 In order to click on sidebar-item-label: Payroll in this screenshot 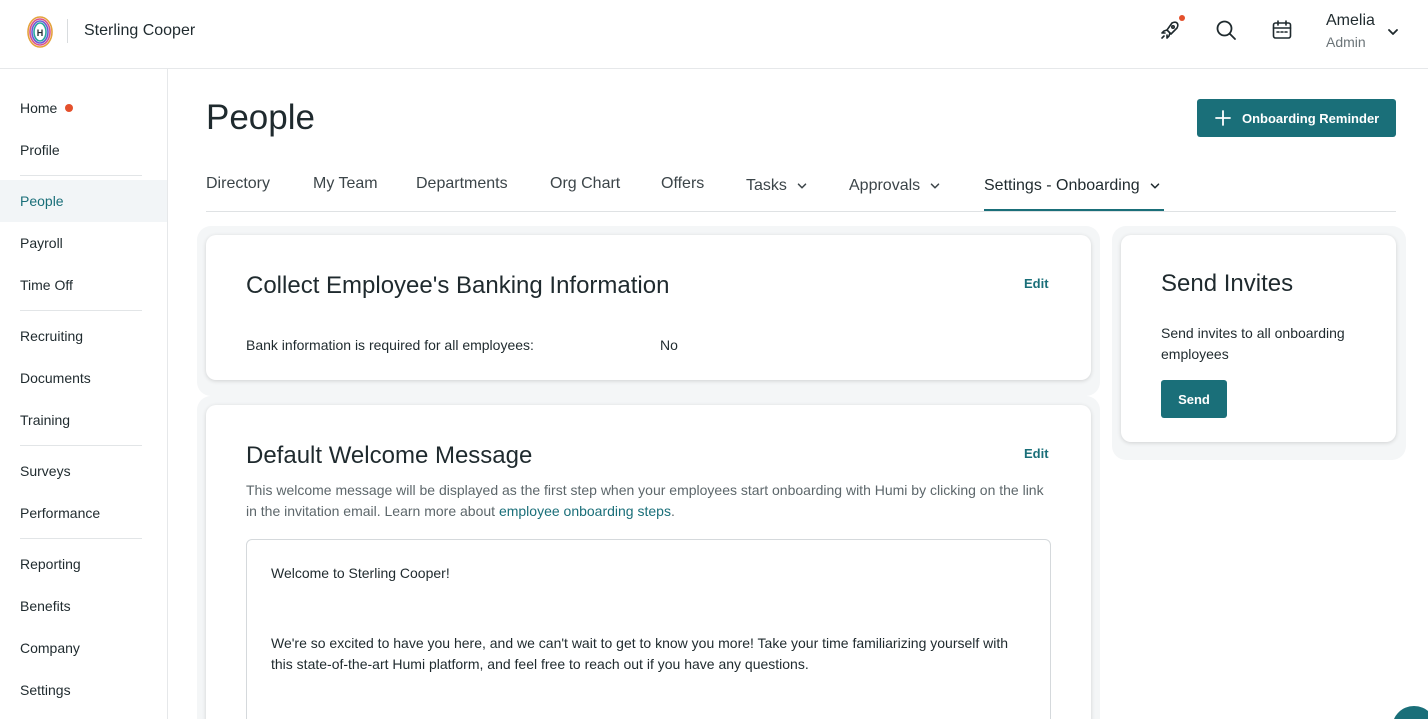, I will do `click(41, 243)`.